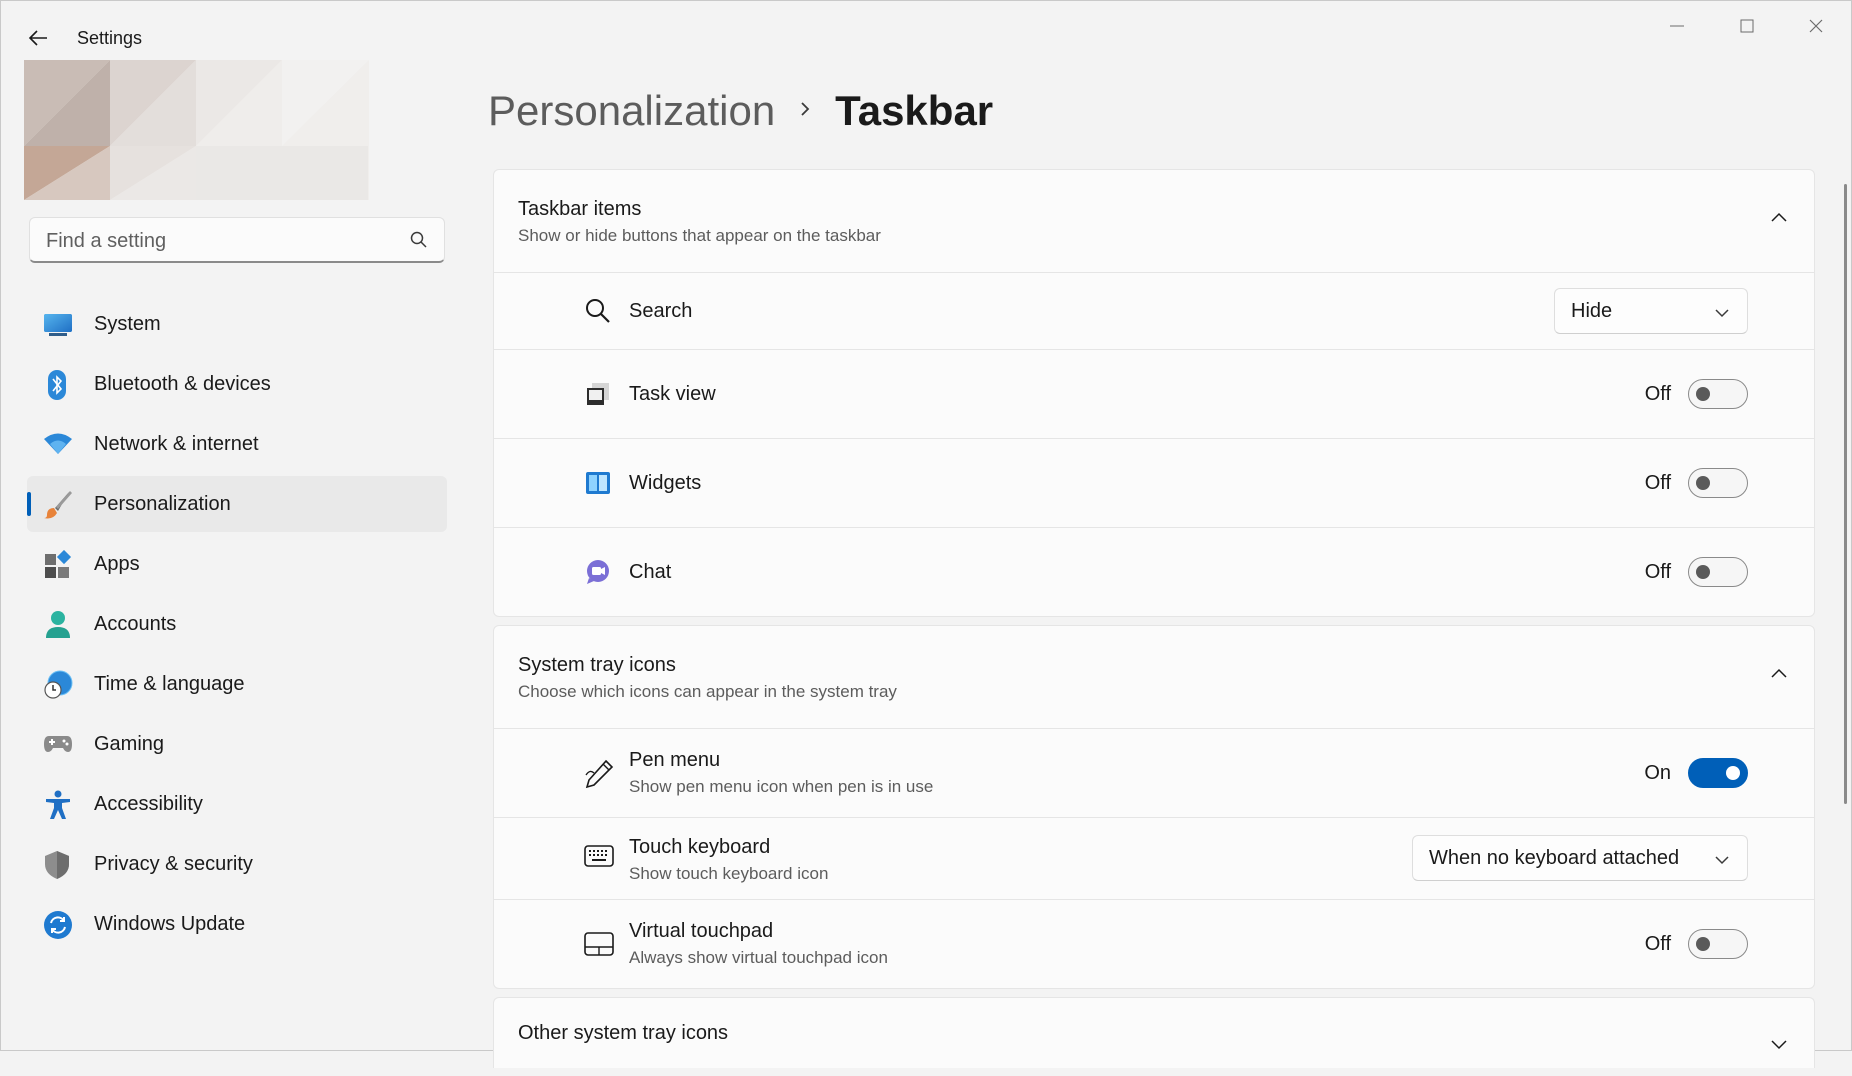 Image resolution: width=1852 pixels, height=1076 pixels. What do you see at coordinates (57, 744) in the screenshot?
I see `gamepad-icon` at bounding box center [57, 744].